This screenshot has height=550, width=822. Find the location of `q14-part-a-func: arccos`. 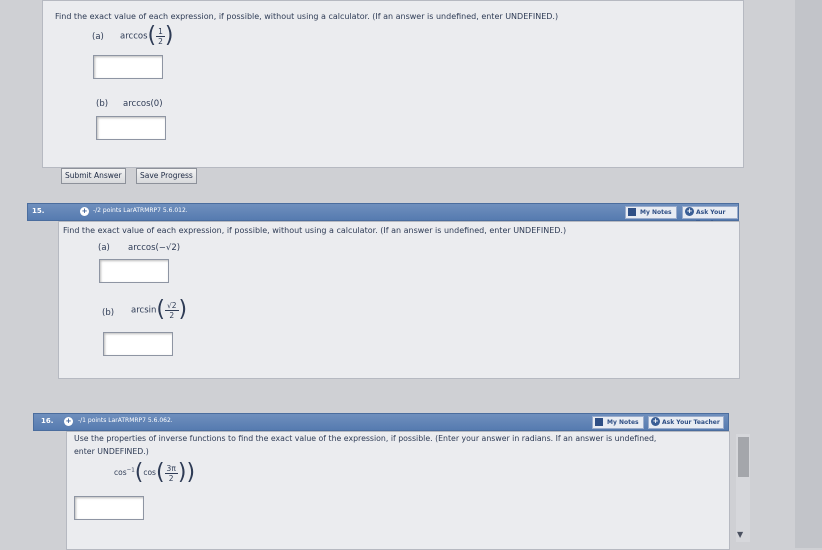

q14-part-a-func: arccos is located at coordinates (134, 36).